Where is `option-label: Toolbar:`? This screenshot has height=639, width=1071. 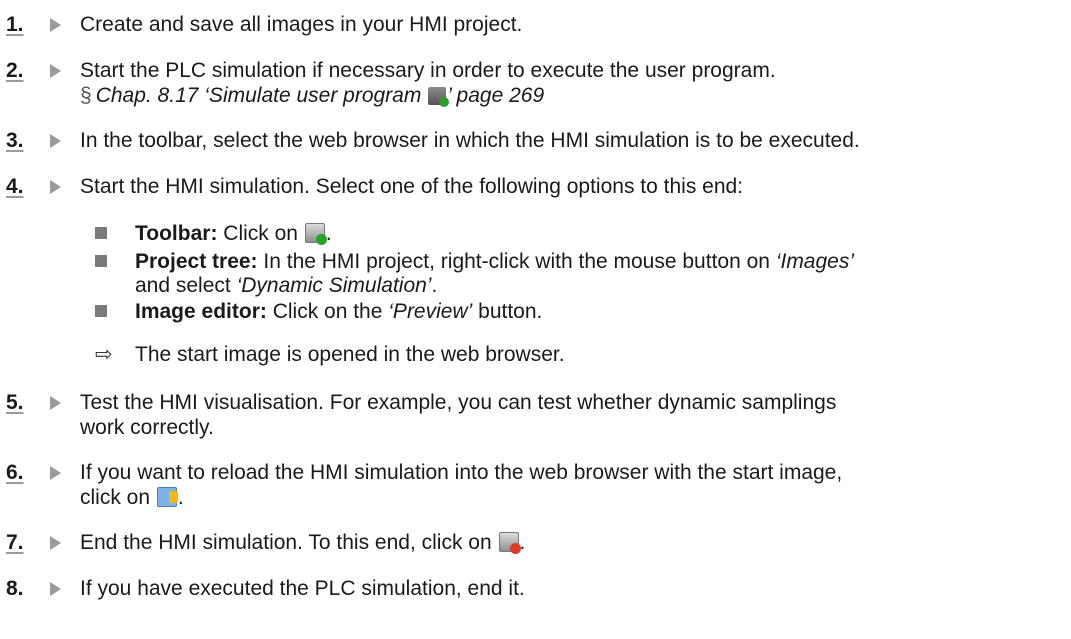
option-label: Toolbar: is located at coordinates (176, 233).